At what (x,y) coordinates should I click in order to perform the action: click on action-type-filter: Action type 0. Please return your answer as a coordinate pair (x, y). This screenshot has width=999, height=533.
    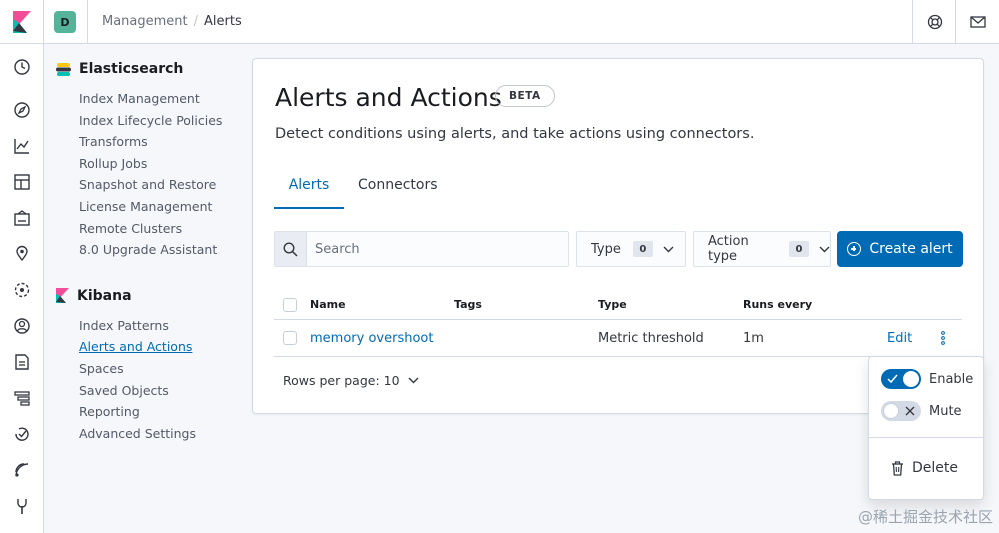
    Looking at the image, I should click on (762, 249).